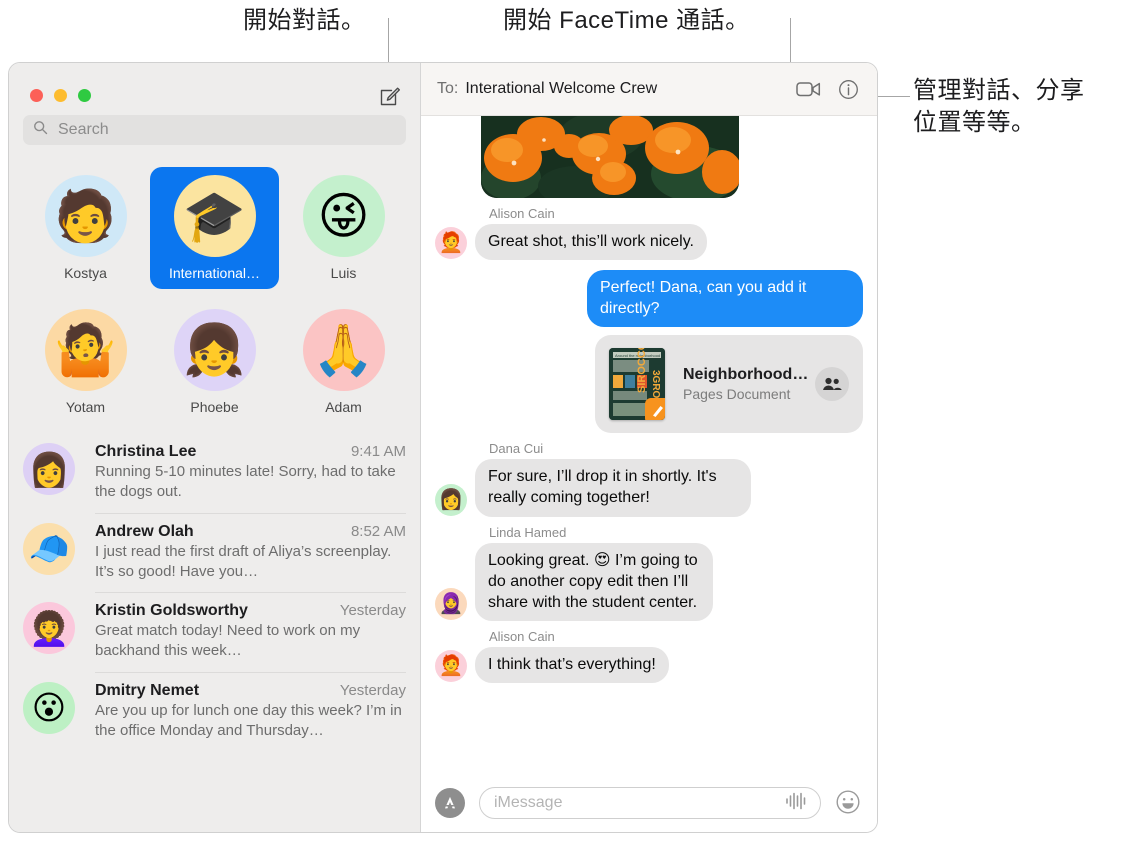 Image resolution: width=1141 pixels, height=841 pixels. Describe the element at coordinates (226, 130) in the screenshot. I see `search-input` at that location.